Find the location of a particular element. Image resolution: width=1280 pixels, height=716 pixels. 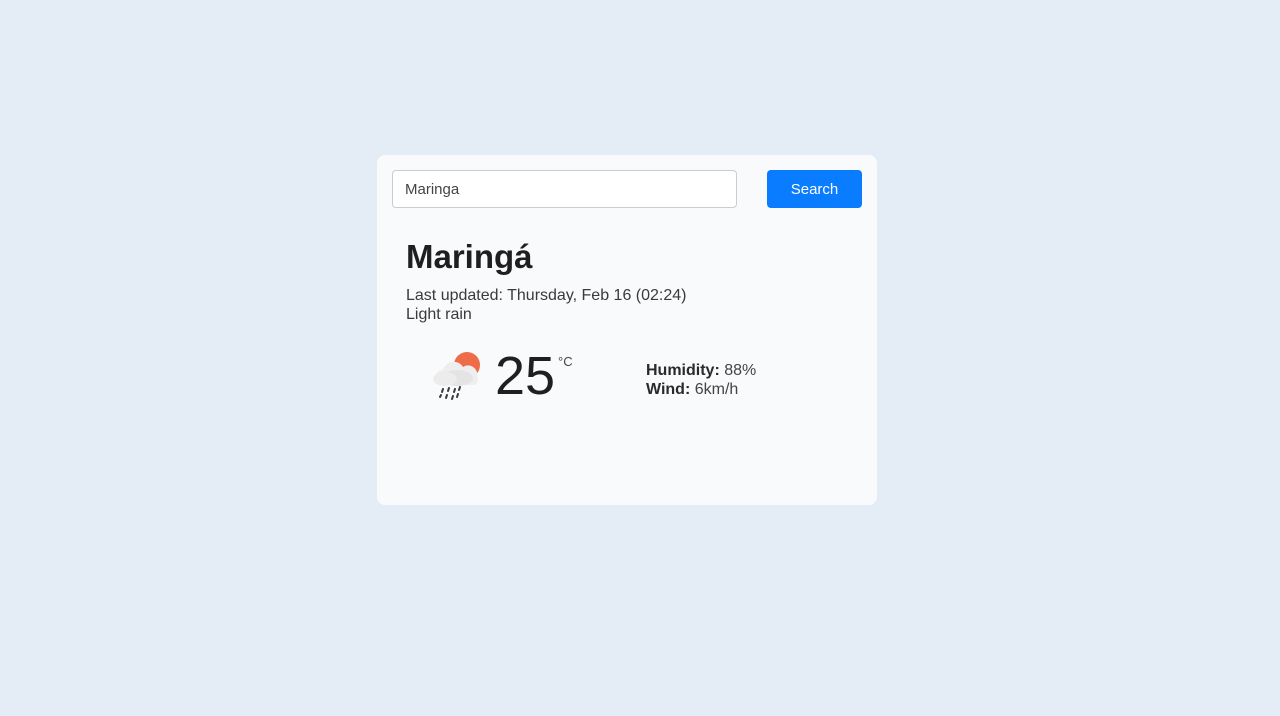

humidity-label: Humidity: is located at coordinates (683, 370).